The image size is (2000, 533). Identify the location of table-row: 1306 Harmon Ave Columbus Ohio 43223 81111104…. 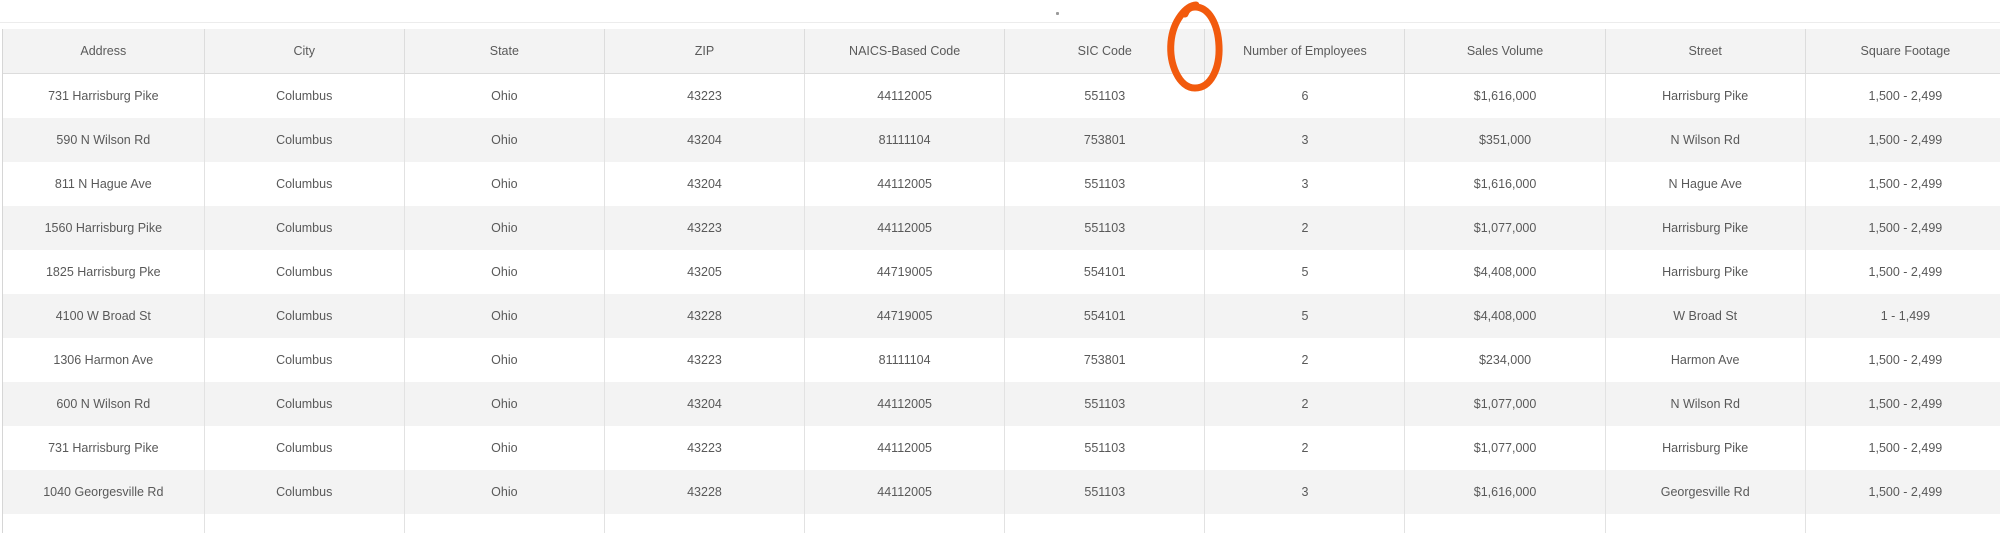
(1001, 360).